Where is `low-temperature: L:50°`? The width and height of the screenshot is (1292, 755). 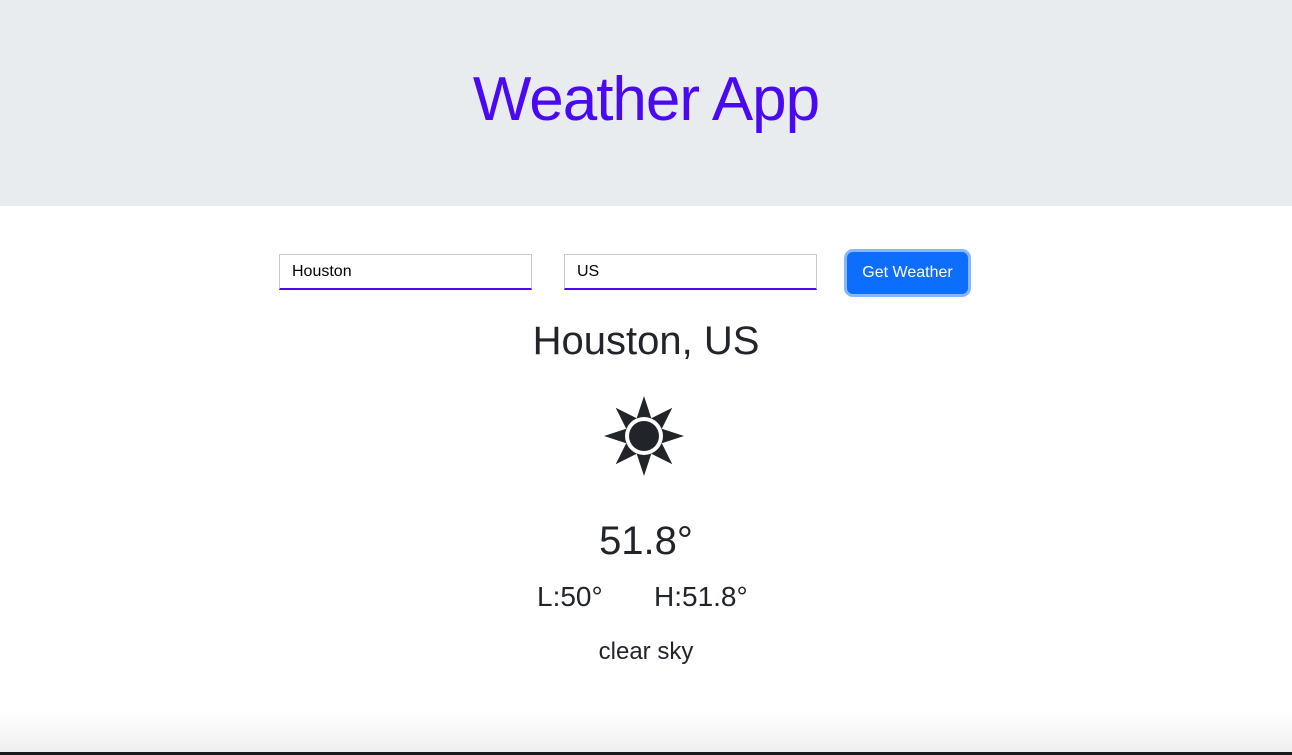 low-temperature: L:50° is located at coordinates (570, 596).